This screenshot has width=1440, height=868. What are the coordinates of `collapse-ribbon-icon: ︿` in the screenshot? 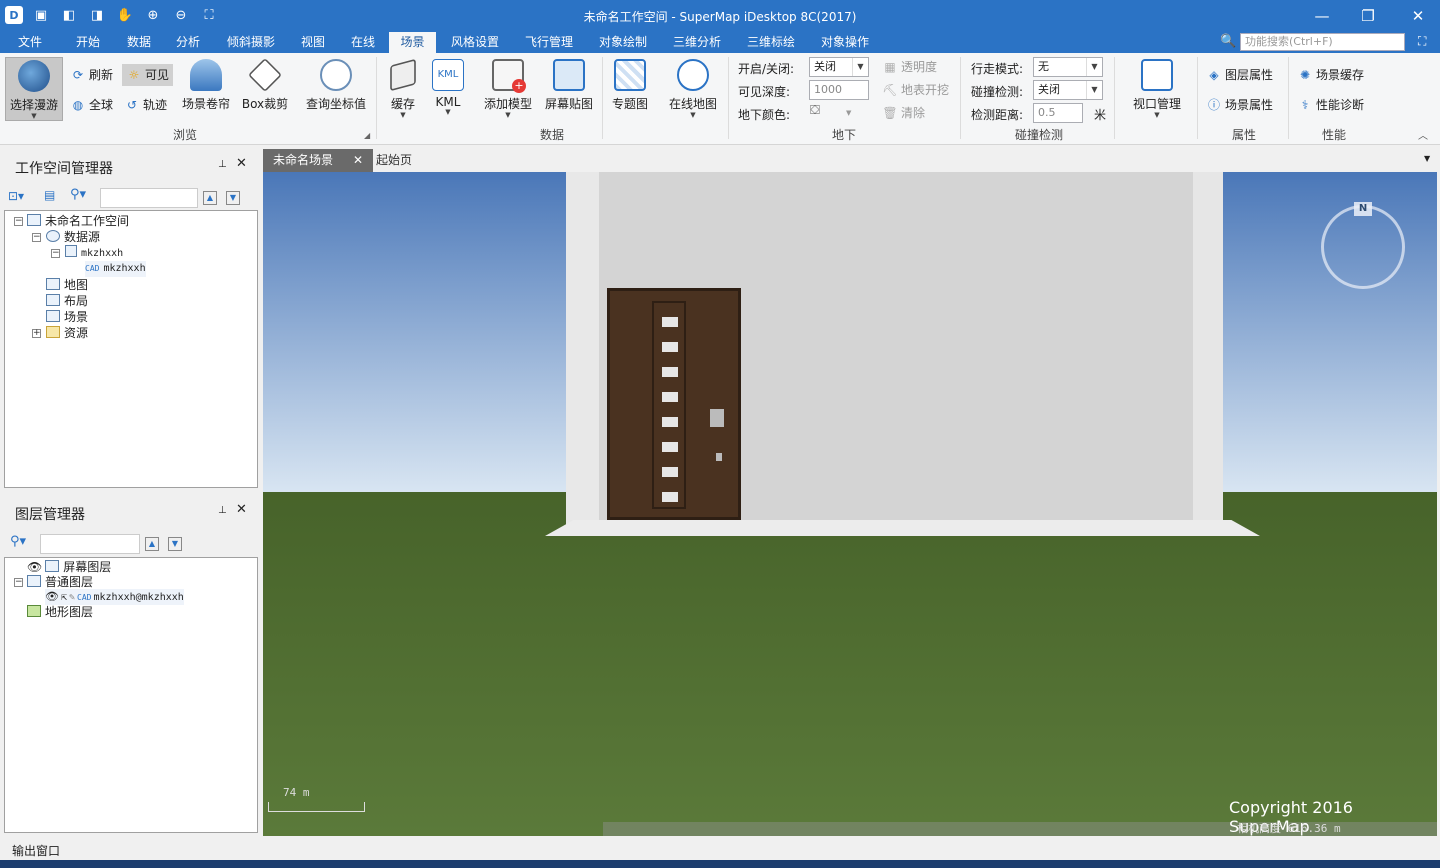 It's located at (1423, 134).